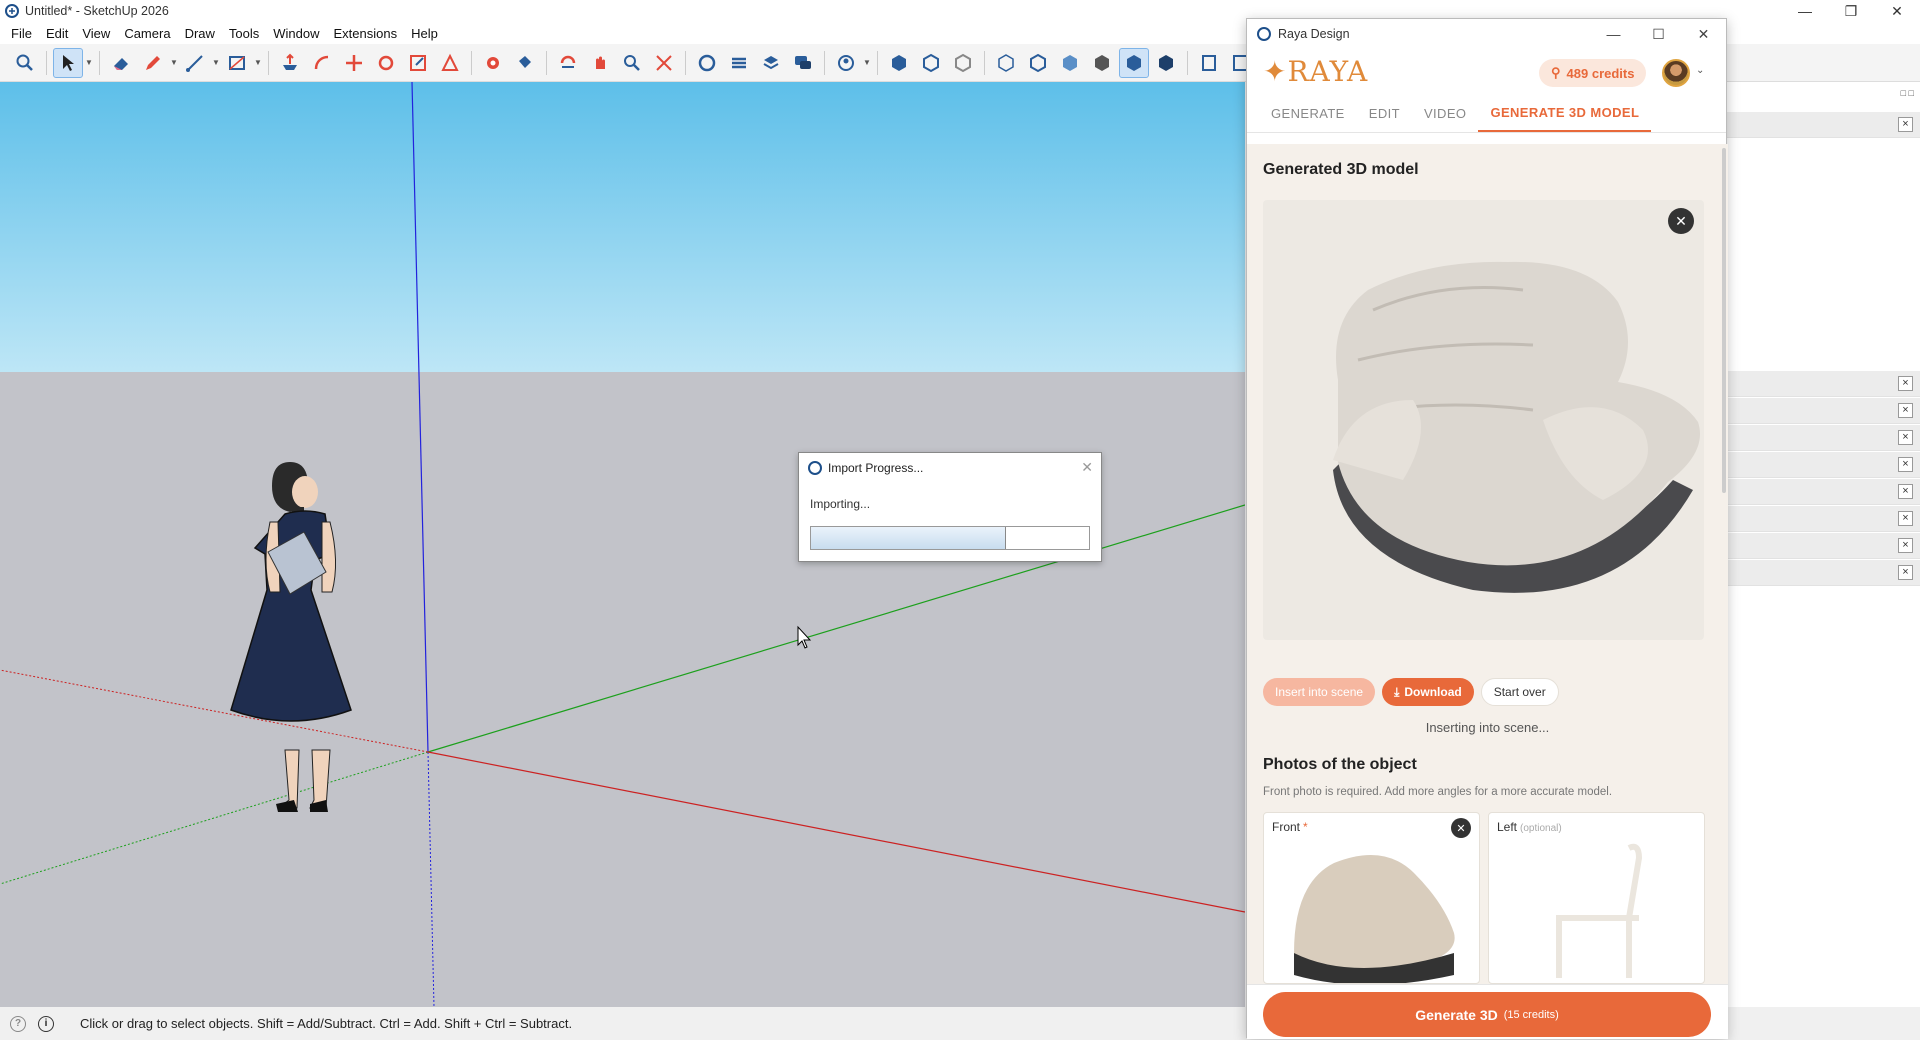 Image resolution: width=1920 pixels, height=1040 pixels. I want to click on pan-icon, so click(600, 63).